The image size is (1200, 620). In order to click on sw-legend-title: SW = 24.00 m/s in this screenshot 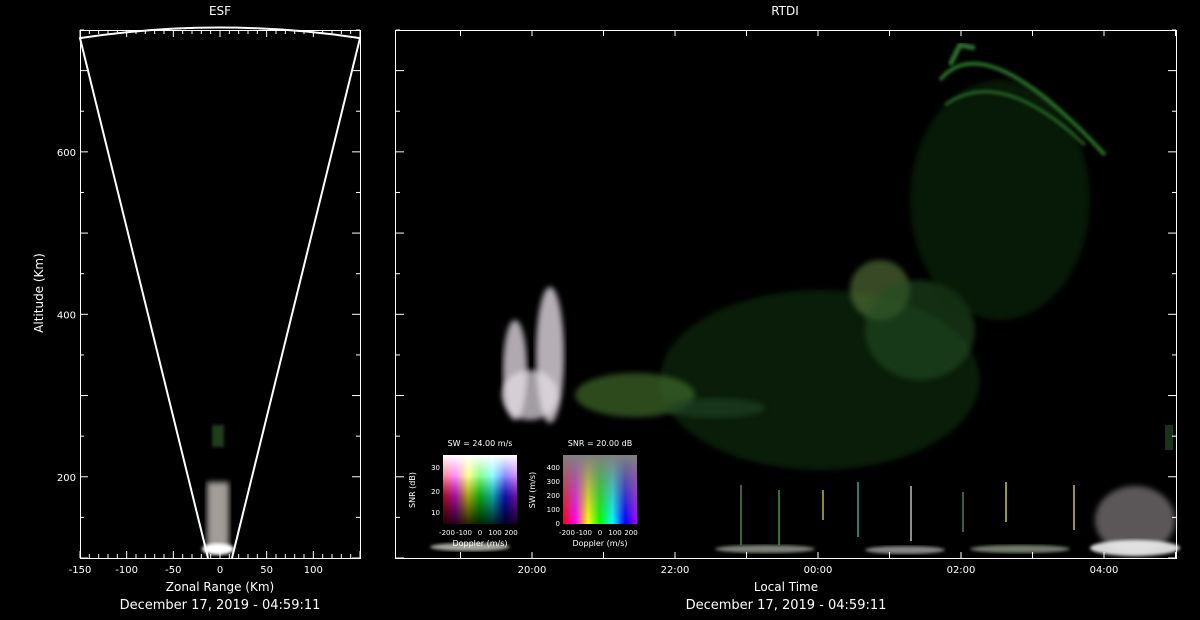, I will do `click(480, 443)`.